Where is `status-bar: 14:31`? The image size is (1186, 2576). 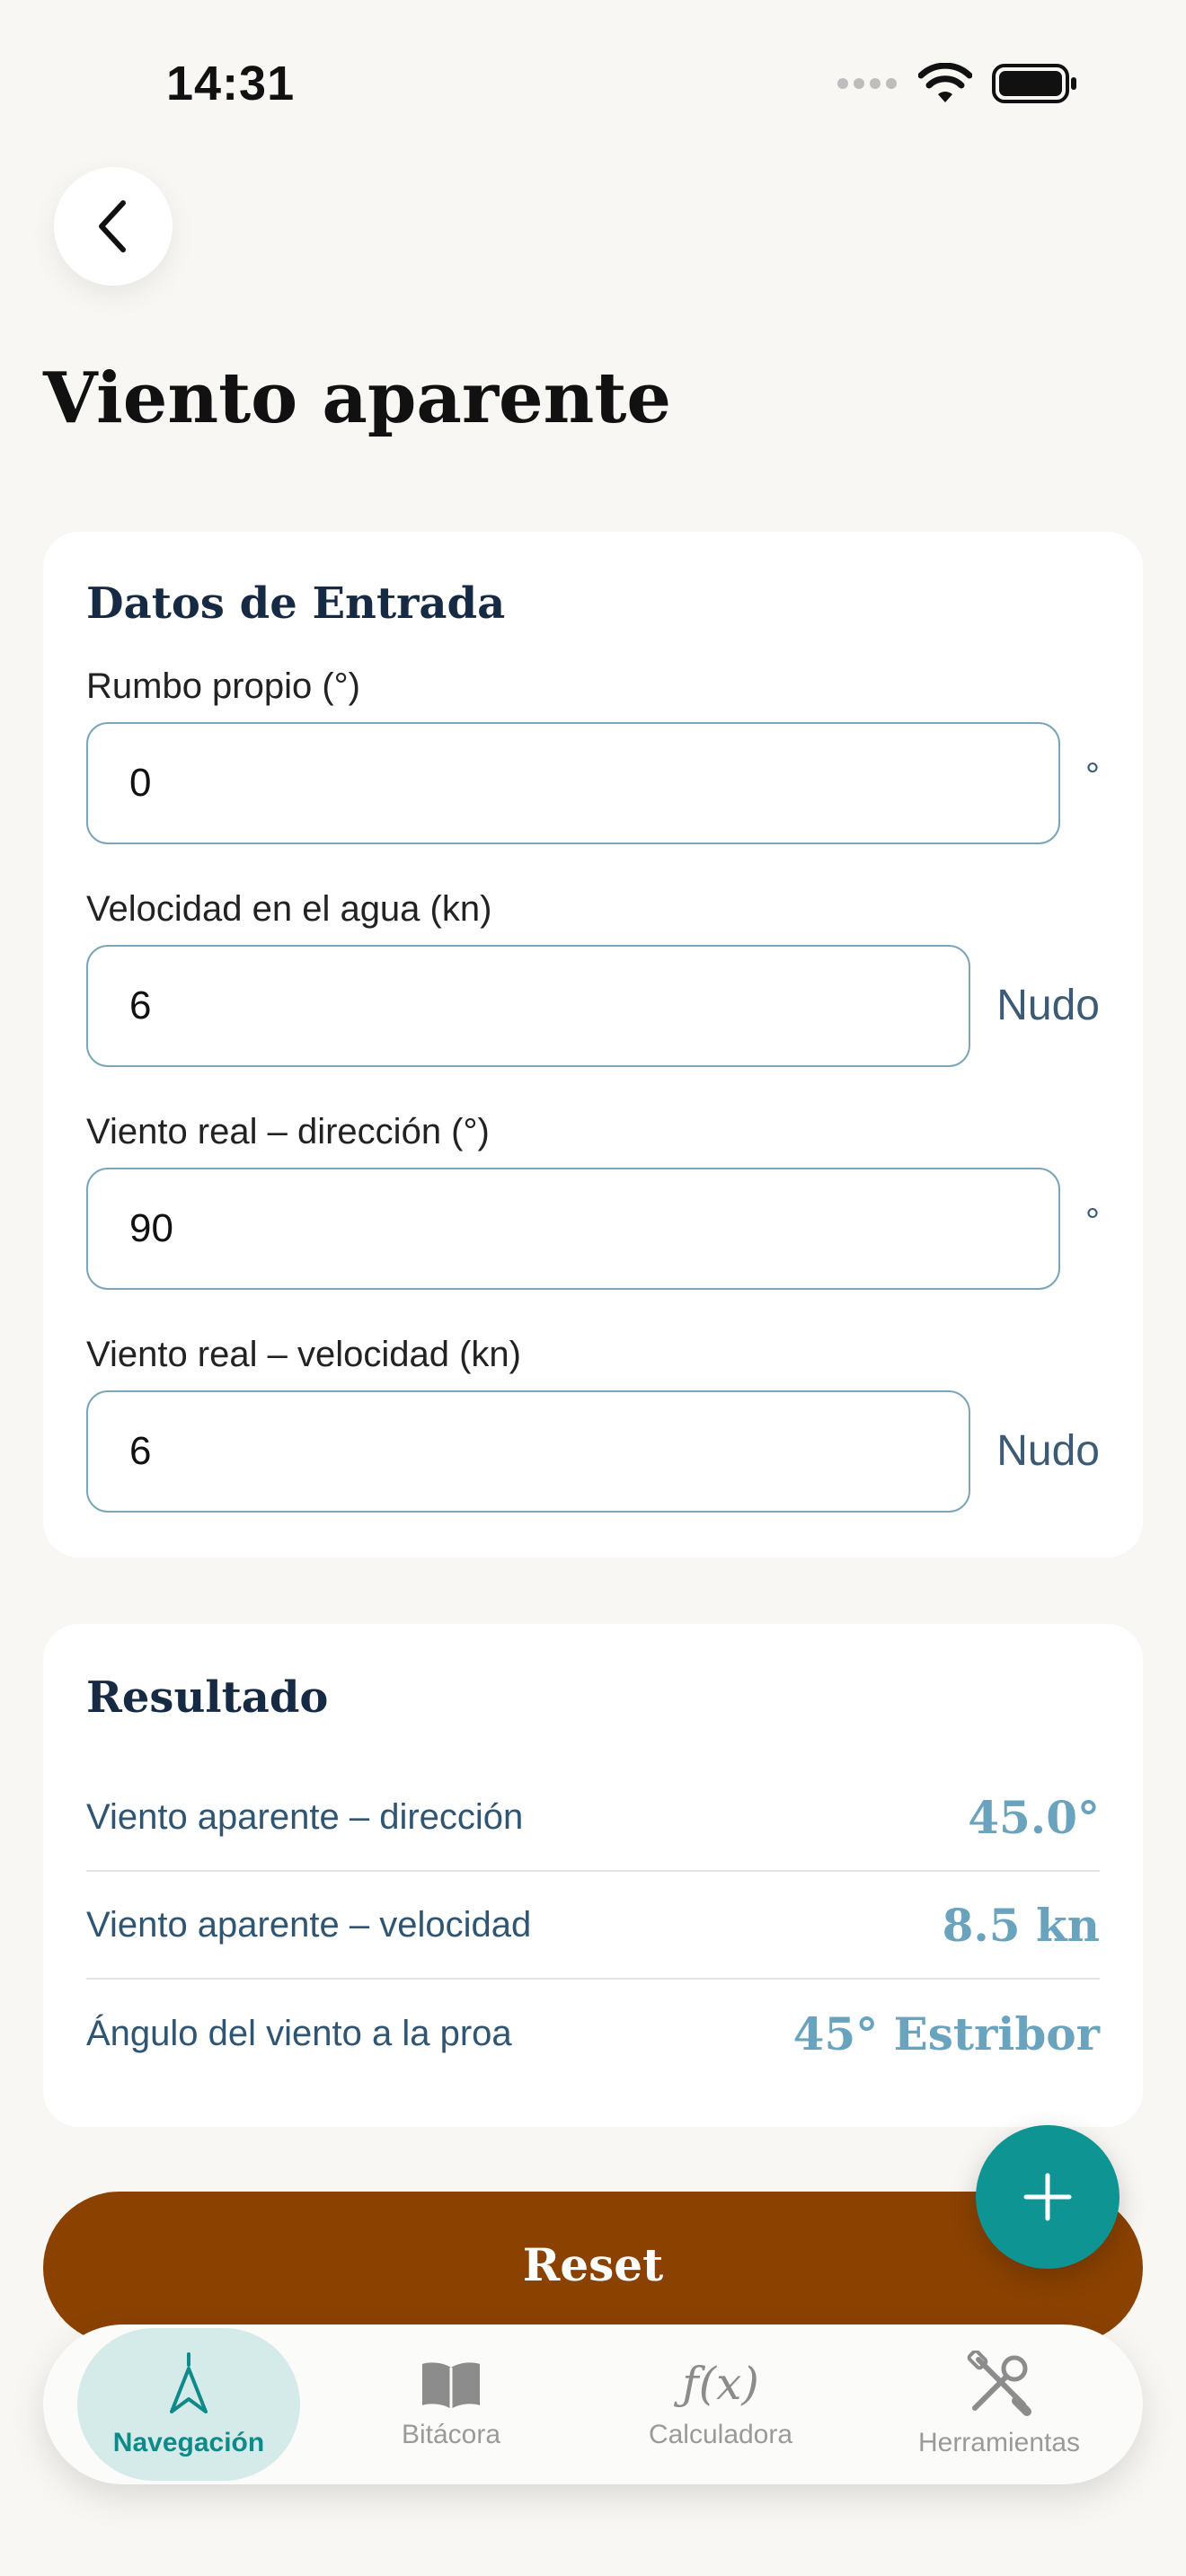 status-bar: 14:31 is located at coordinates (593, 67).